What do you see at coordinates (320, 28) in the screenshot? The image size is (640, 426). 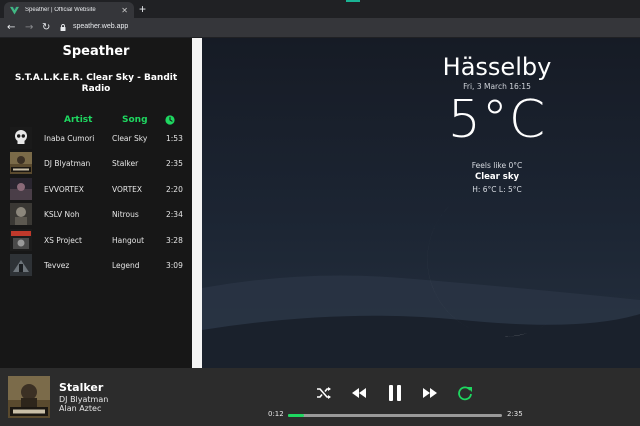 I see `address-bar: ← → ↻ speather.web.app` at bounding box center [320, 28].